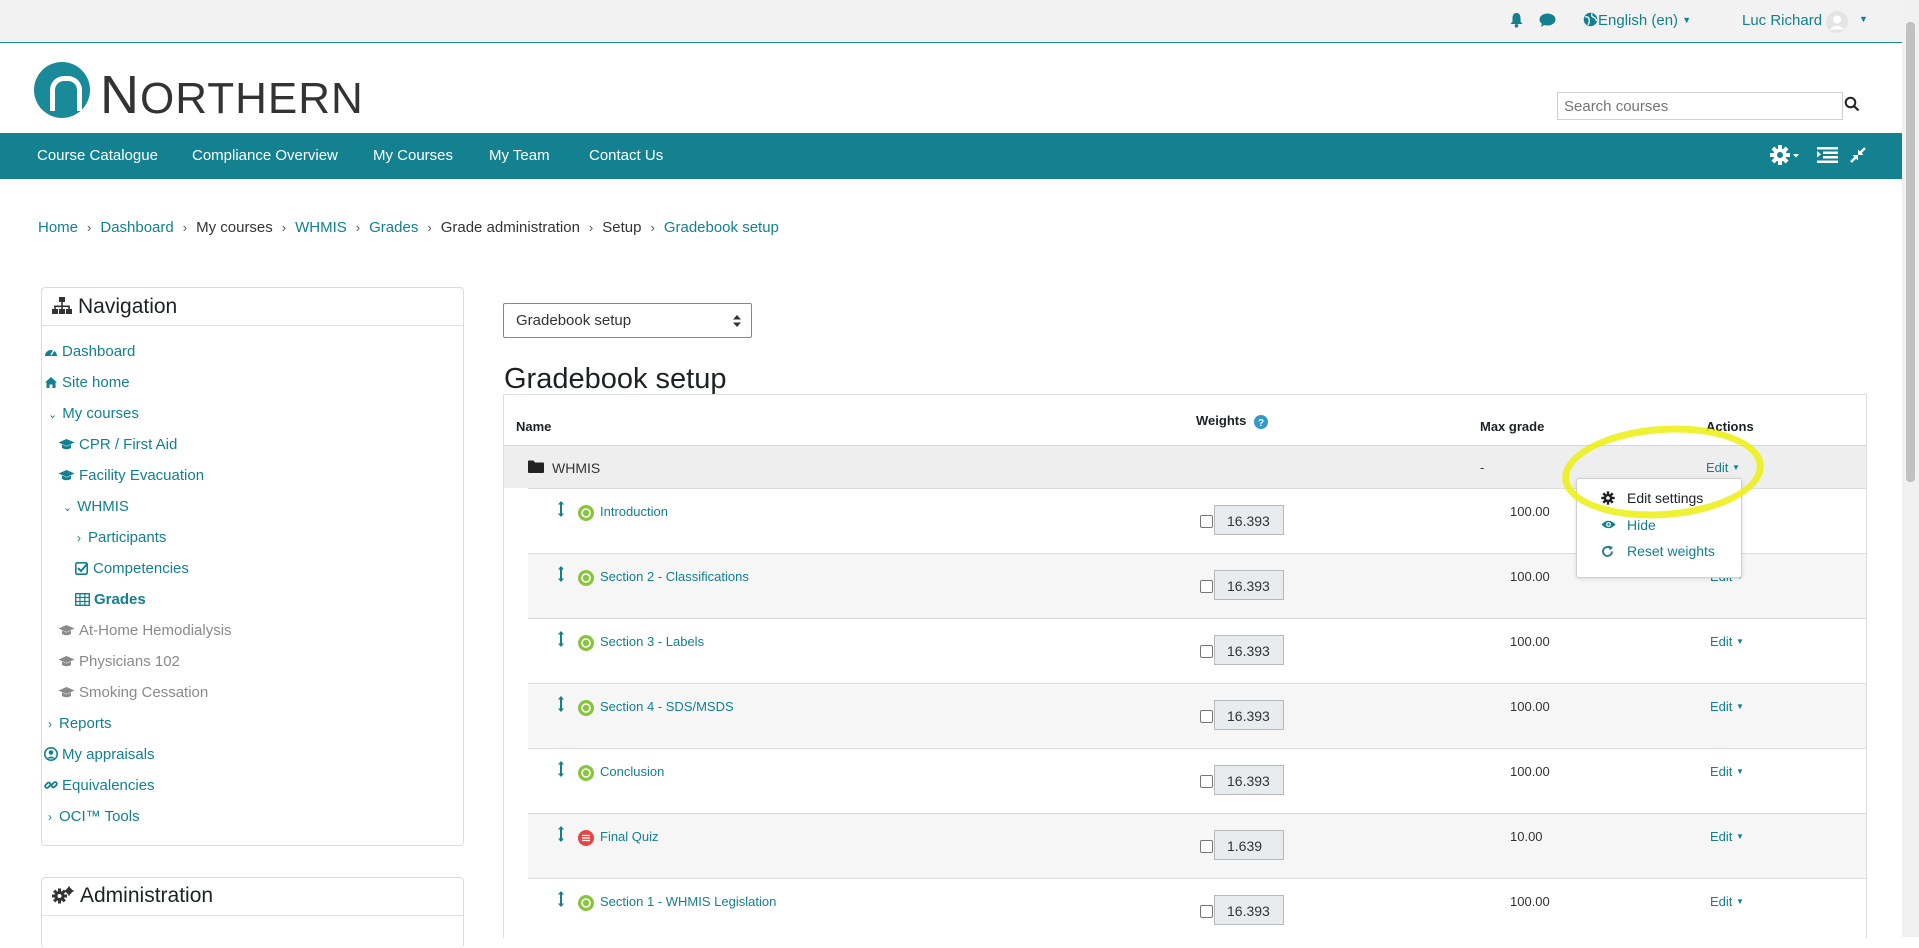  What do you see at coordinates (58, 227) in the screenshot?
I see `breadcrumb-home: Home` at bounding box center [58, 227].